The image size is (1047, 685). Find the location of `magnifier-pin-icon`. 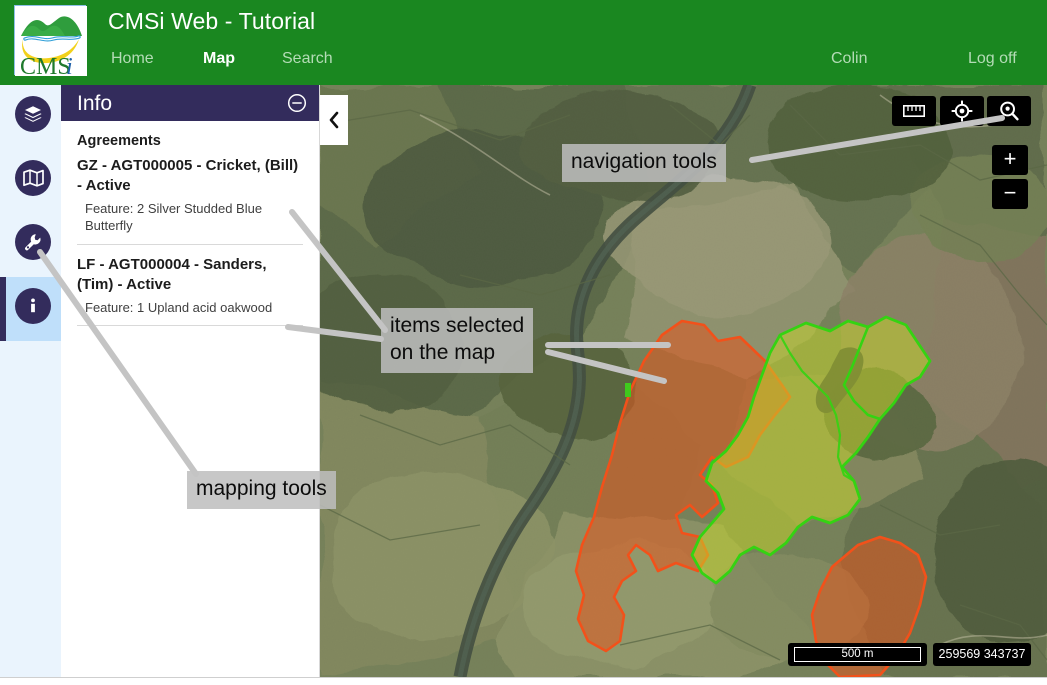

magnifier-pin-icon is located at coordinates (1009, 111).